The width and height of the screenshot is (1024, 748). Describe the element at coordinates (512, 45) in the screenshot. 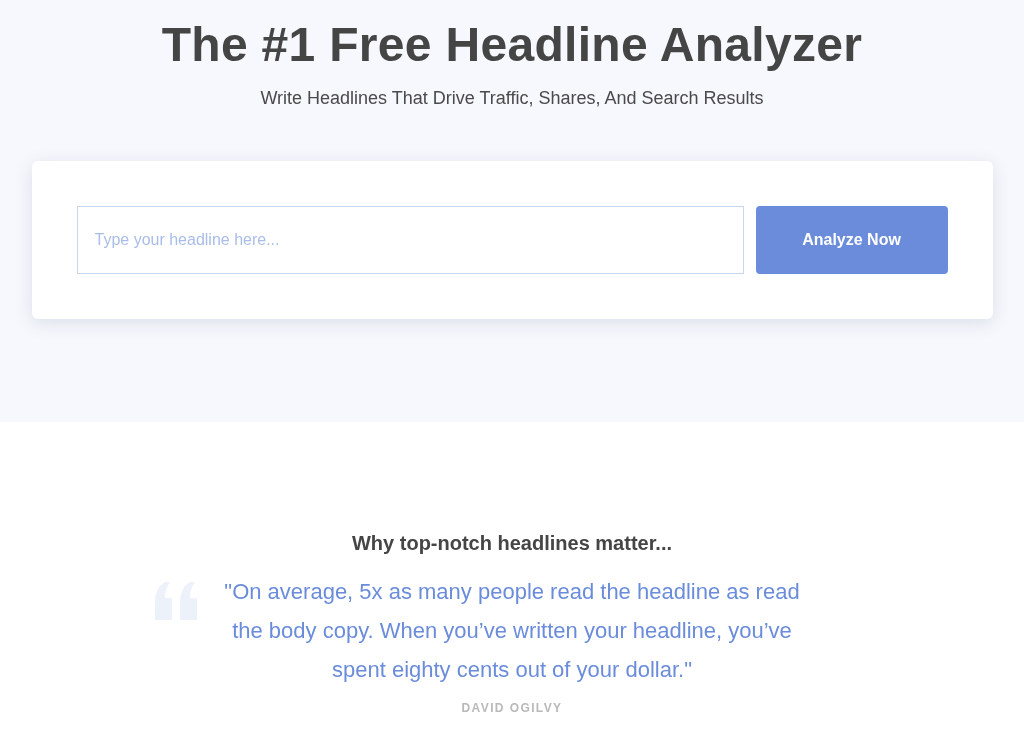

I see `page-title: The #1 Free Headline Analyzer` at that location.